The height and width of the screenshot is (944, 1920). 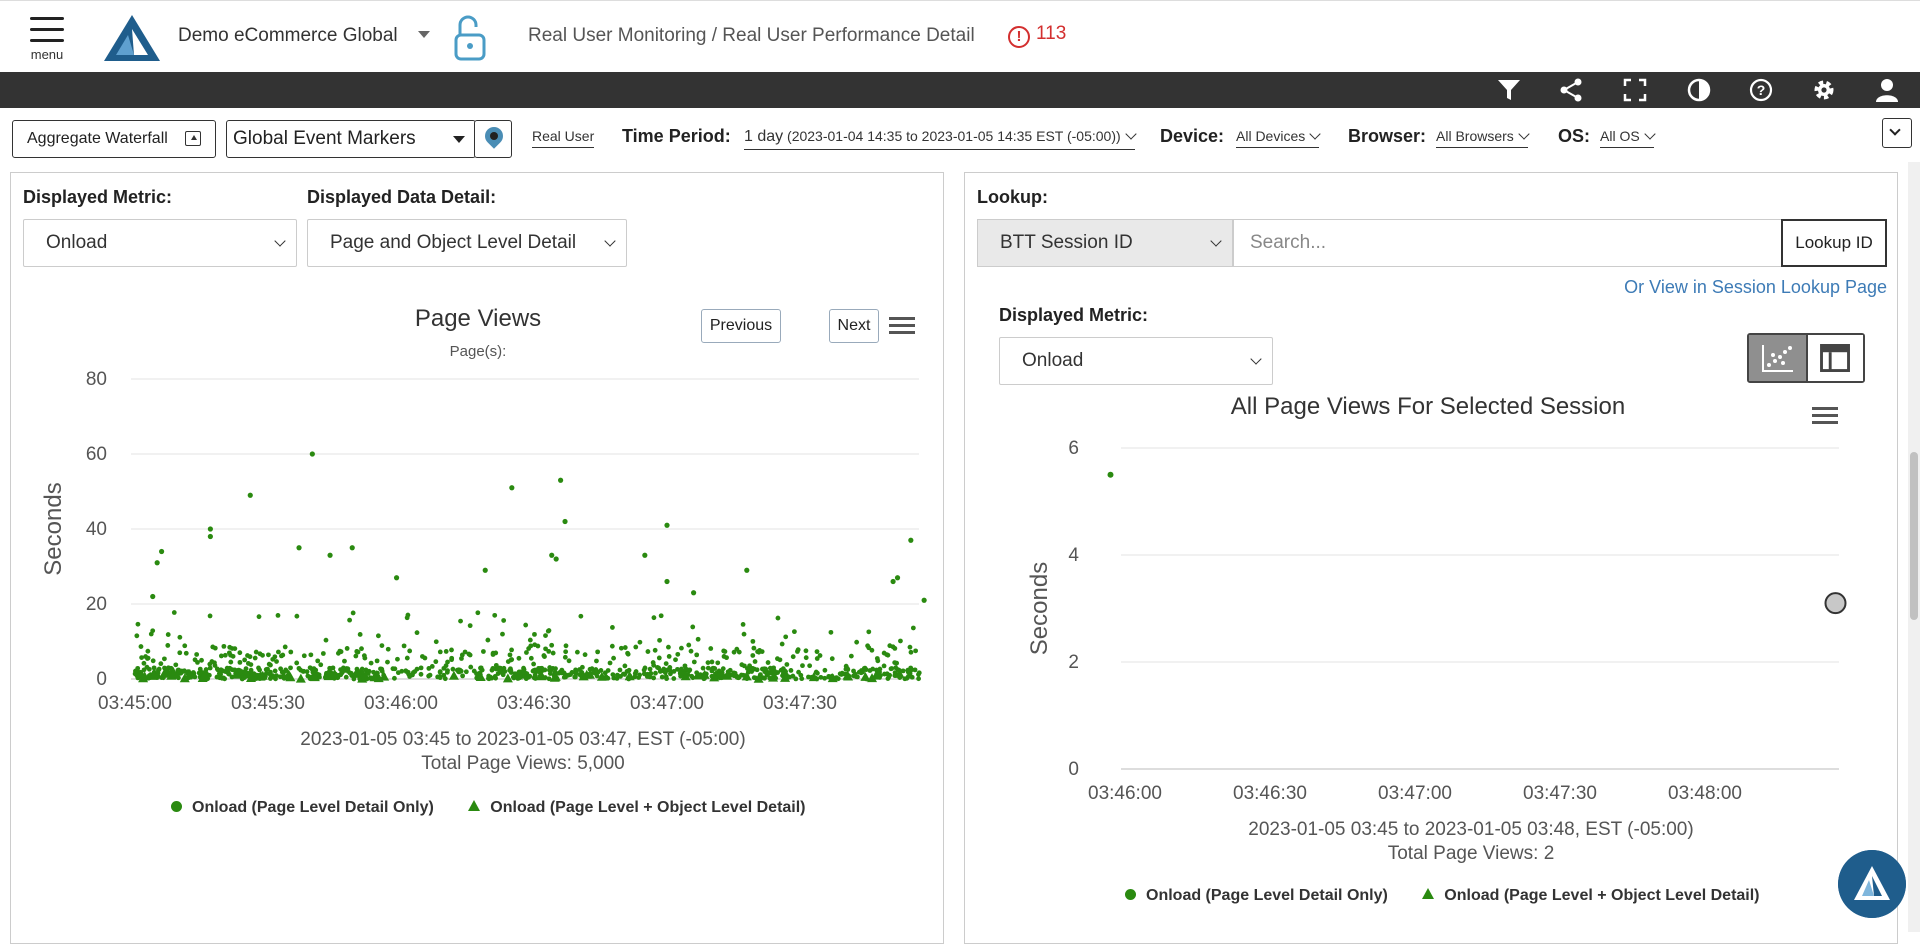 What do you see at coordinates (1105, 243) in the screenshot?
I see `lookup-type-select: BTT Session ID` at bounding box center [1105, 243].